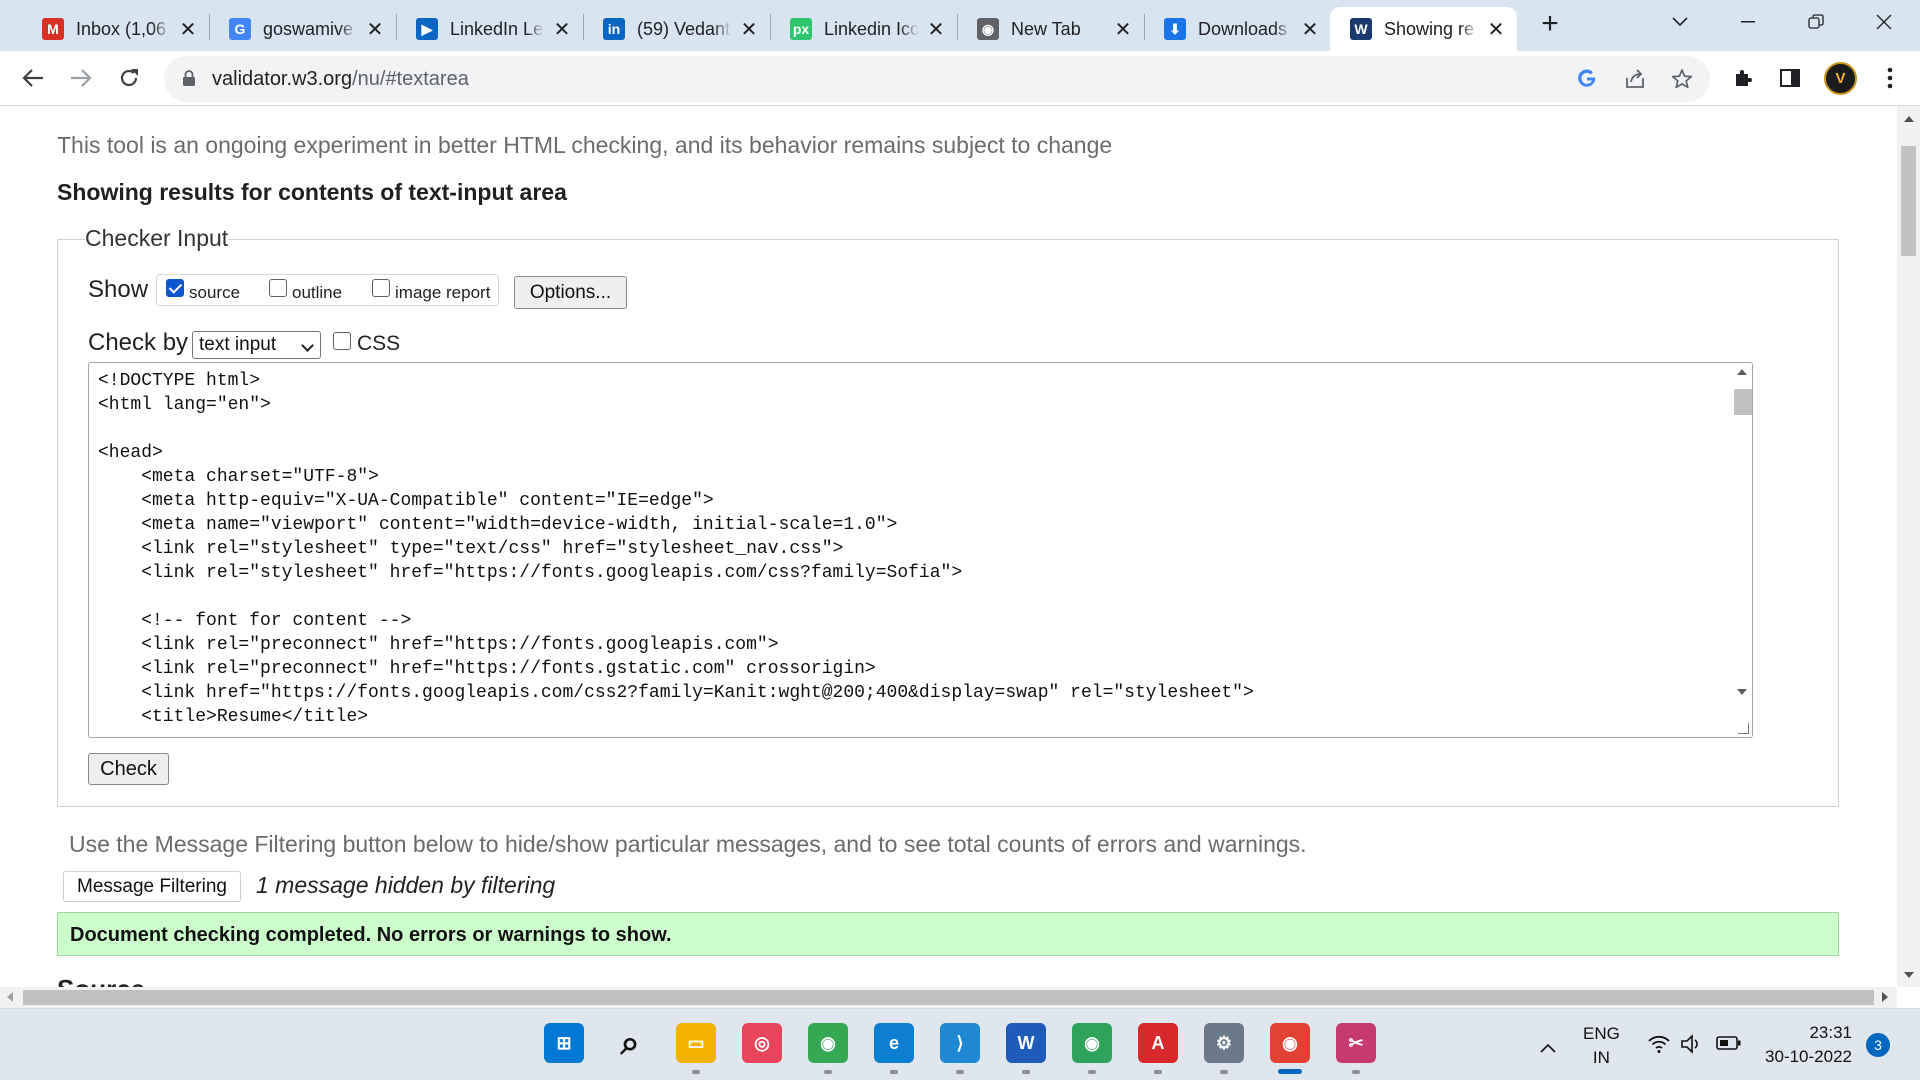 The image size is (1920, 1080). Describe the element at coordinates (1601, 1046) in the screenshot. I see `language-indicator: ENG IN` at that location.